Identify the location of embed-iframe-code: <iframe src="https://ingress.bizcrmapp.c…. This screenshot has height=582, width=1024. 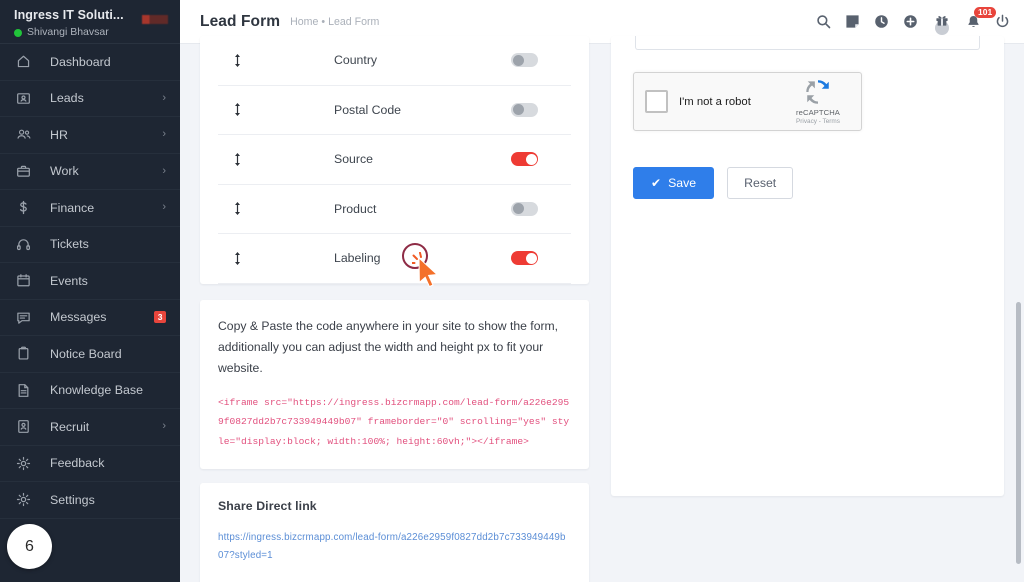
(394, 422).